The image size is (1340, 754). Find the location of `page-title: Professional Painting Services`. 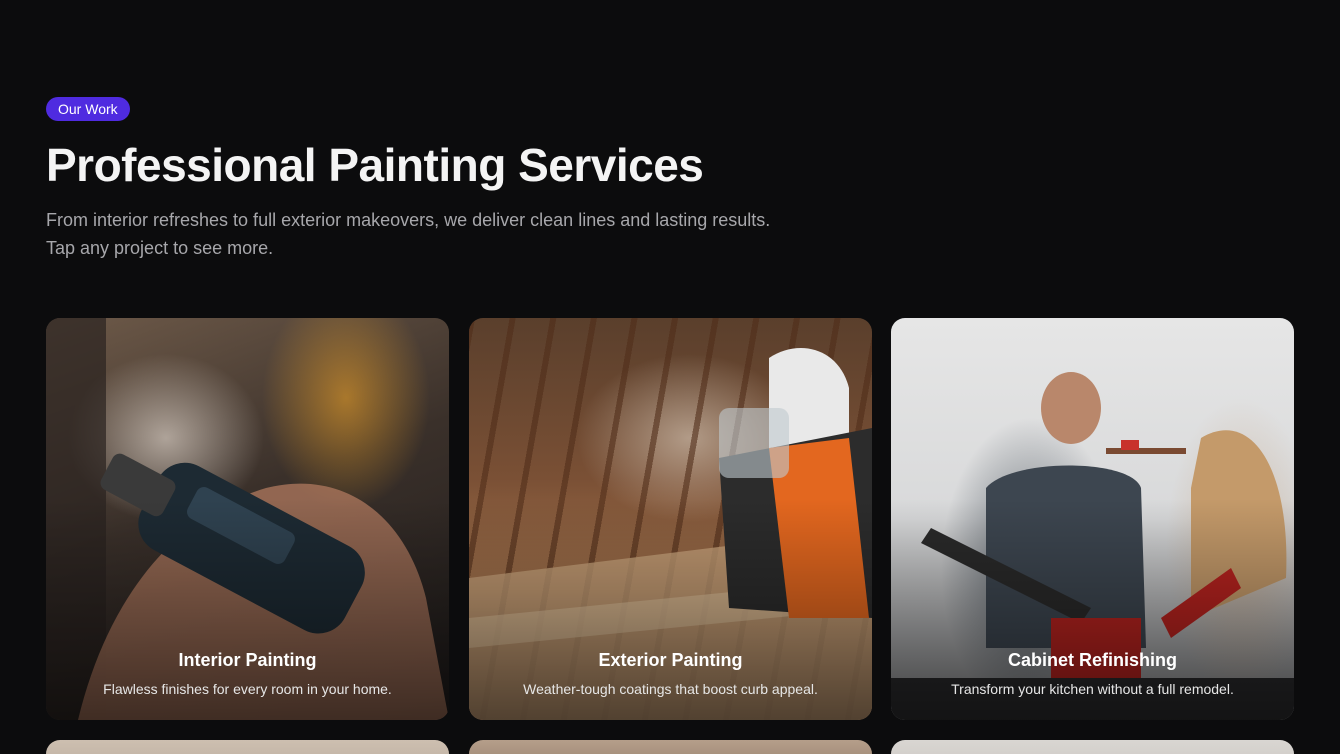

page-title: Professional Painting Services is located at coordinates (375, 165).